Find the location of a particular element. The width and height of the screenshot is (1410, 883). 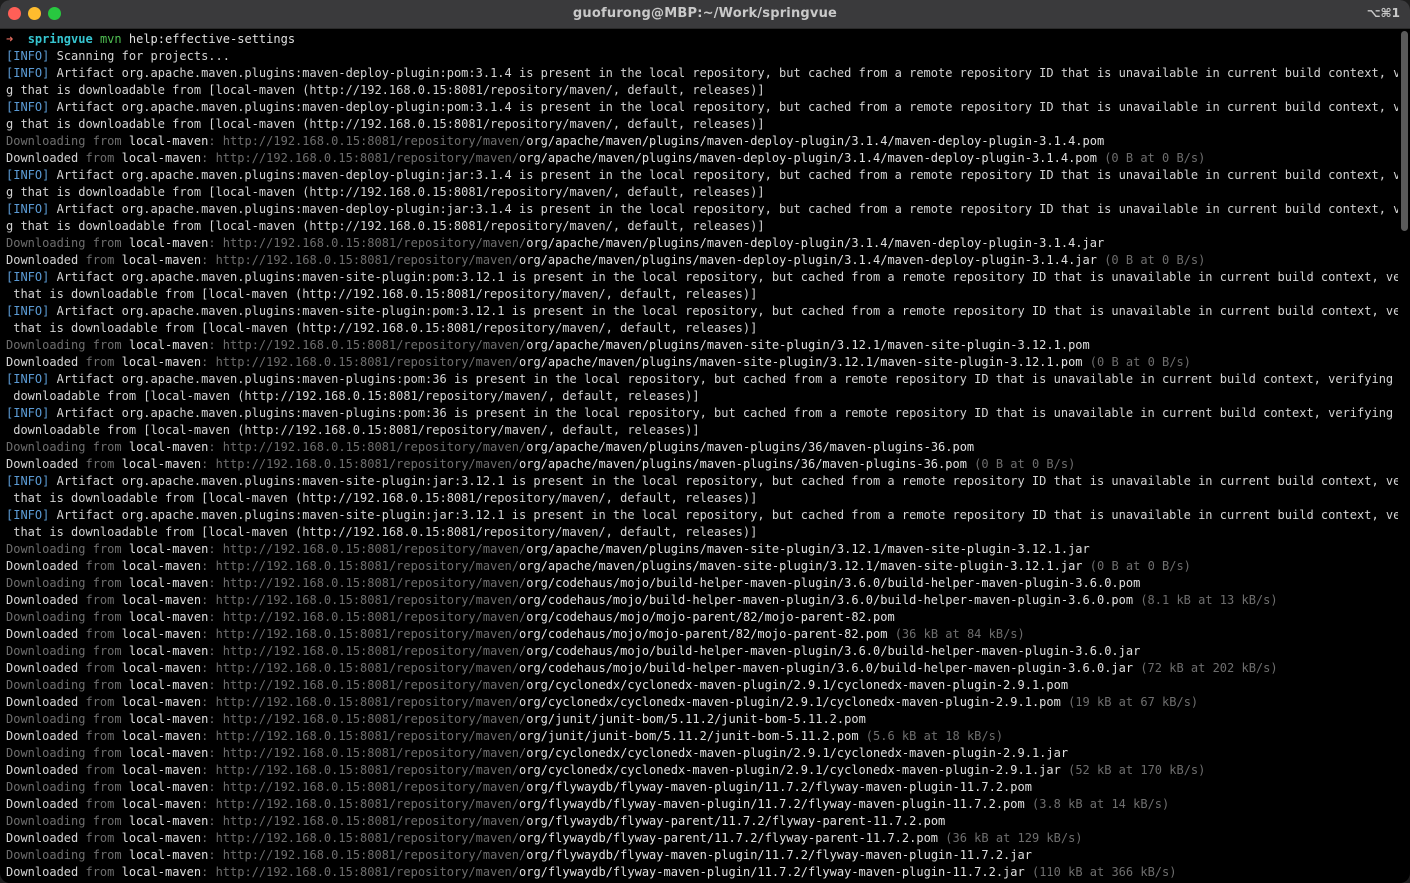

transfer-stat: (8.1 kB at 13 kB/s) is located at coordinates (1209, 600).